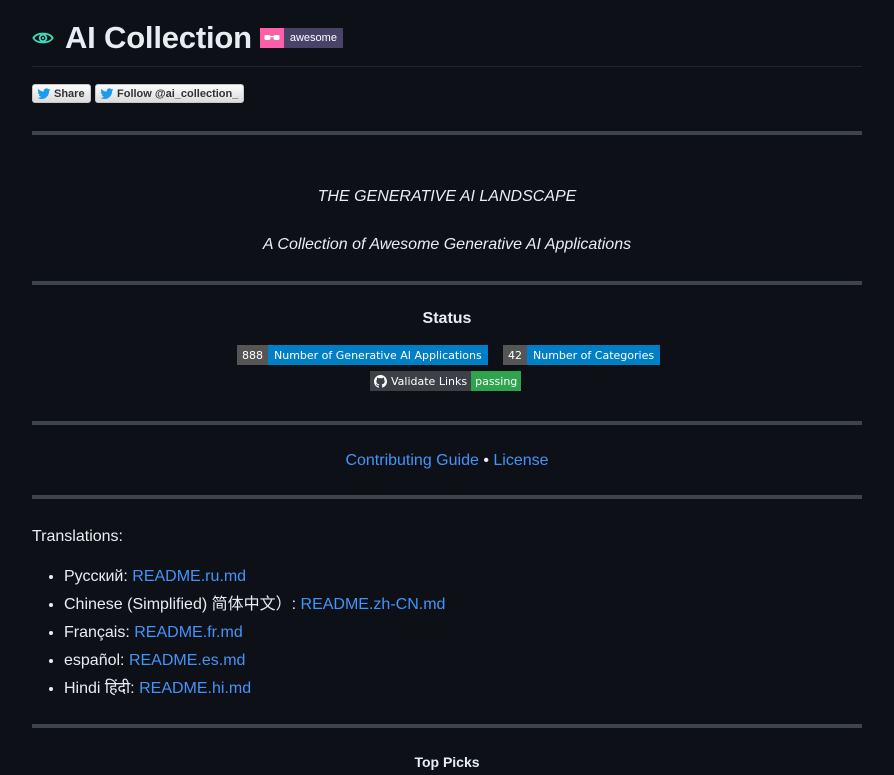 Image resolution: width=894 pixels, height=775 pixels. Describe the element at coordinates (254, 689) in the screenshot. I see `translation-item: Hindi हिंदी: README.hi.md` at that location.